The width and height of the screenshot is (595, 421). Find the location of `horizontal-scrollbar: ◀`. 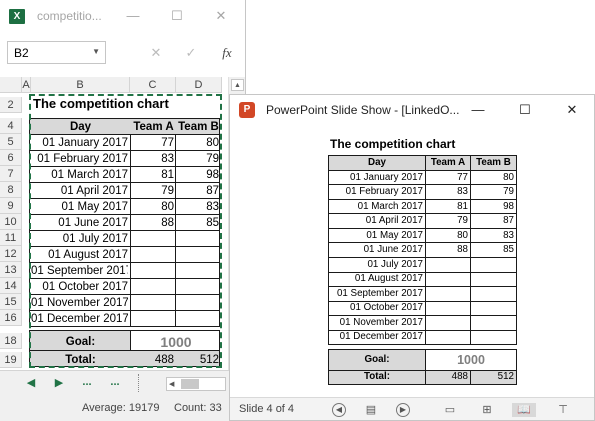

horizontal-scrollbar: ◀ is located at coordinates (196, 384).